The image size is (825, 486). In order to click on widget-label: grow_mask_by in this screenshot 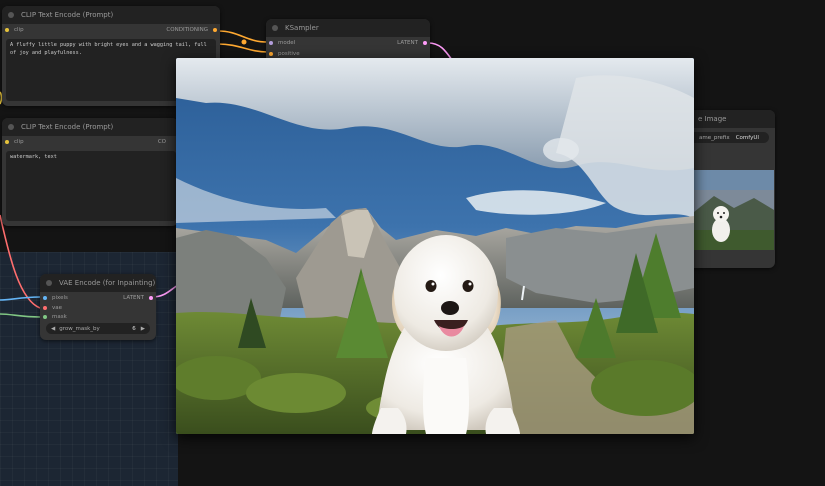, I will do `click(79, 328)`.